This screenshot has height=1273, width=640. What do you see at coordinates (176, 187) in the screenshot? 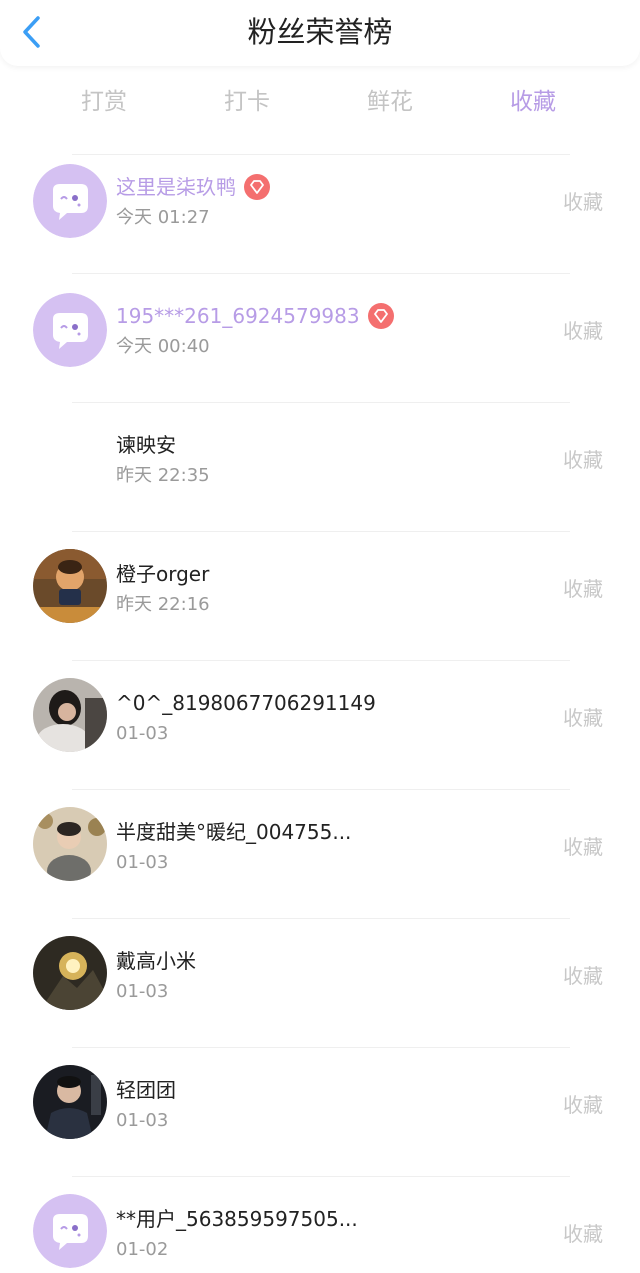
I see `fan-name-text: 这里是柒玖鸭` at bounding box center [176, 187].